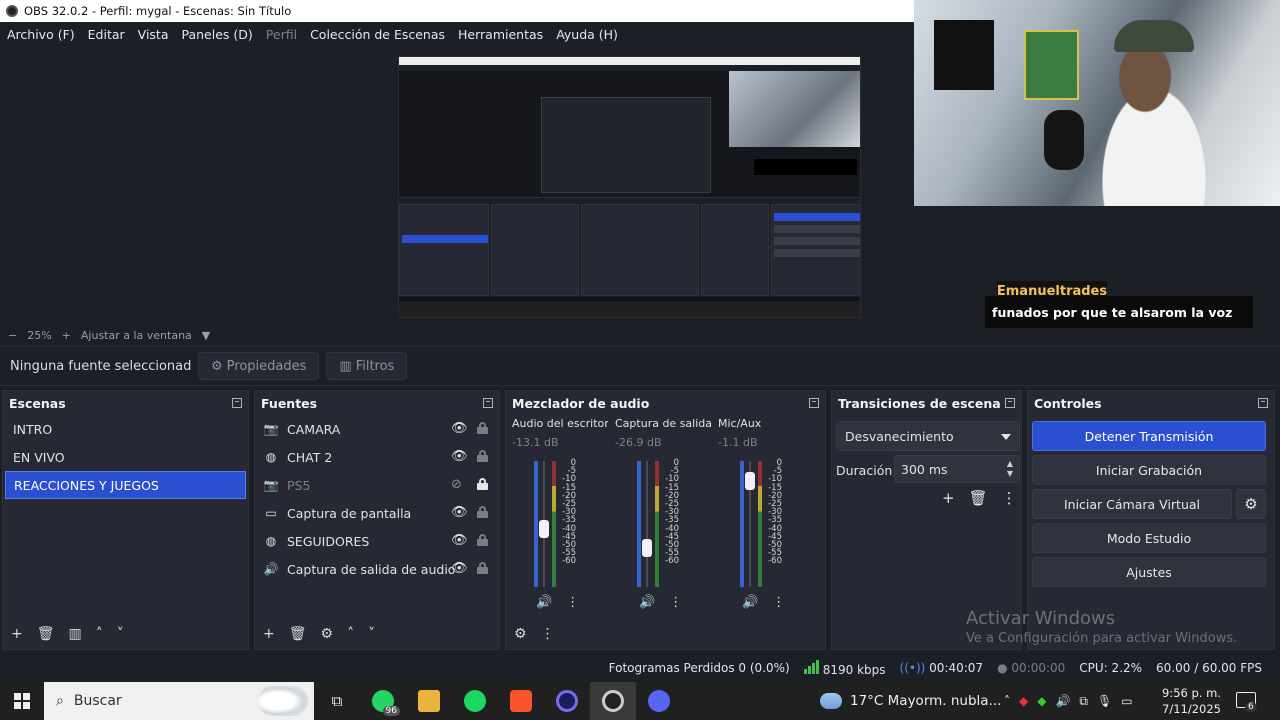 Image resolution: width=1280 pixels, height=720 pixels. What do you see at coordinates (1007, 701) in the screenshot?
I see `show-hidden-icon: ˄` at bounding box center [1007, 701].